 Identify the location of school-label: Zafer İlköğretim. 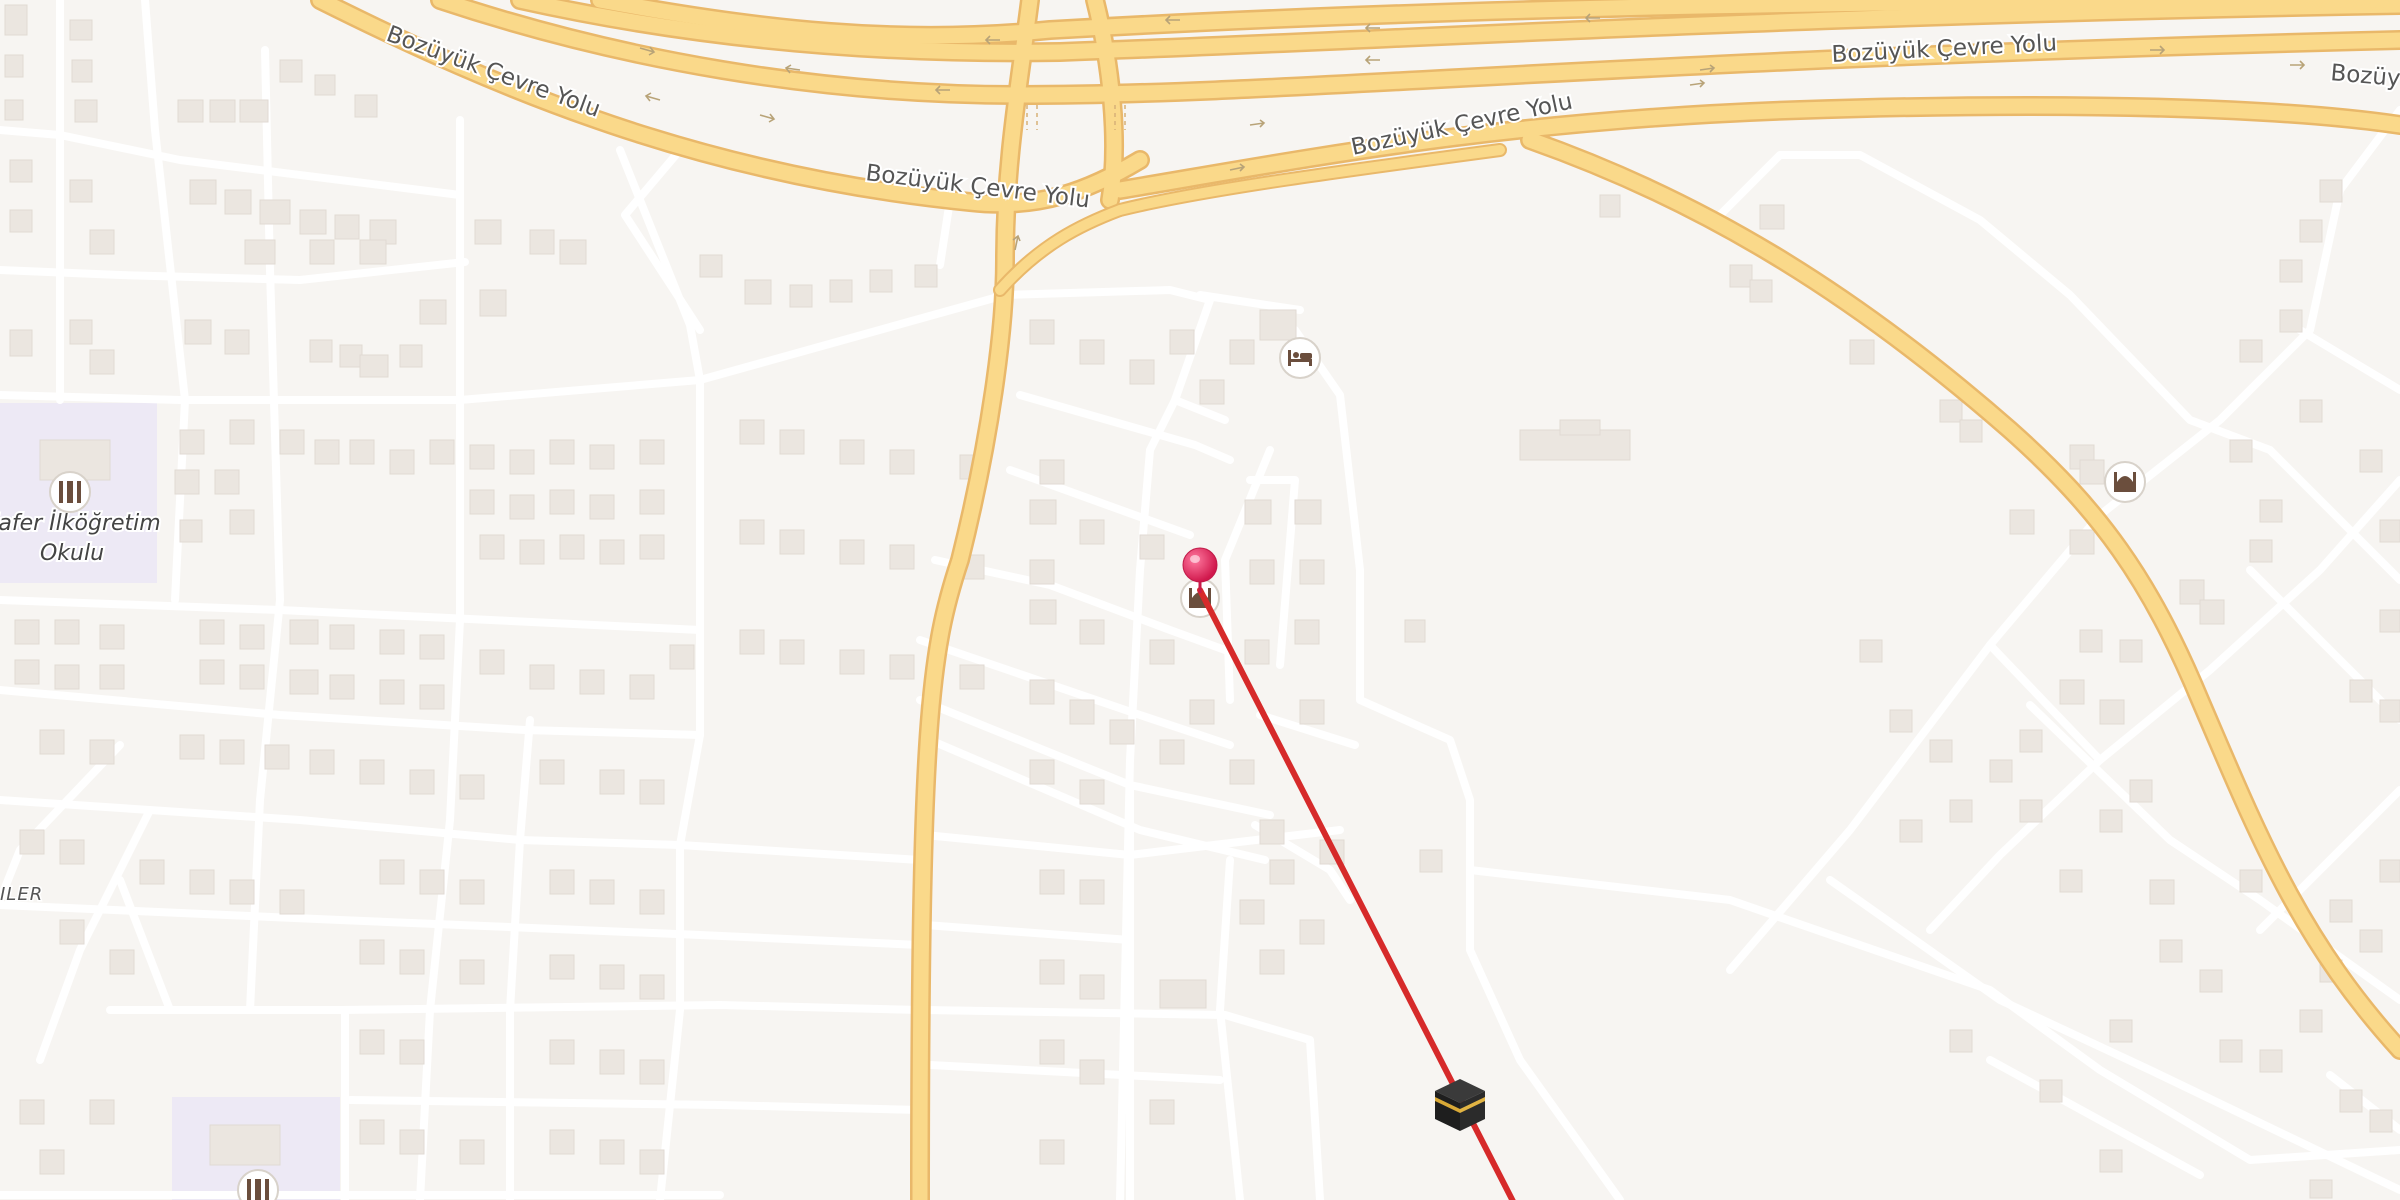
(80, 523).